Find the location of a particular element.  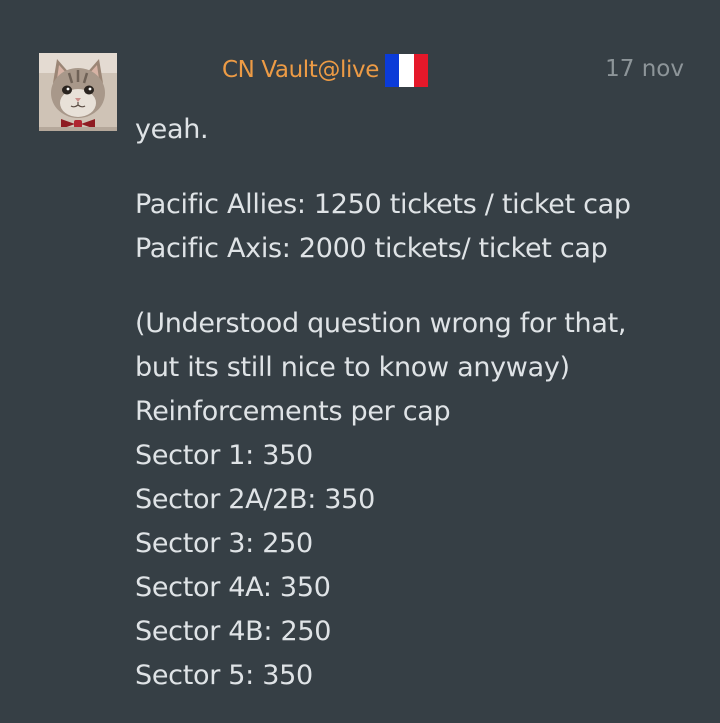

message-author: CN Vault@live is located at coordinates (325, 70).